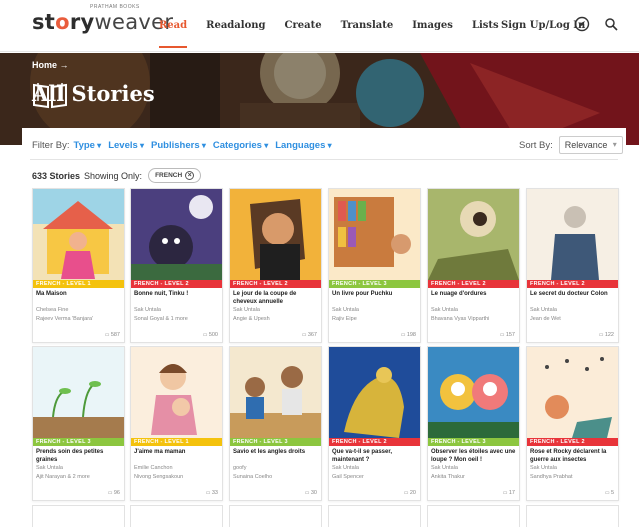 This screenshot has width=639, height=527. I want to click on breadcrumb: Home →, so click(50, 65).